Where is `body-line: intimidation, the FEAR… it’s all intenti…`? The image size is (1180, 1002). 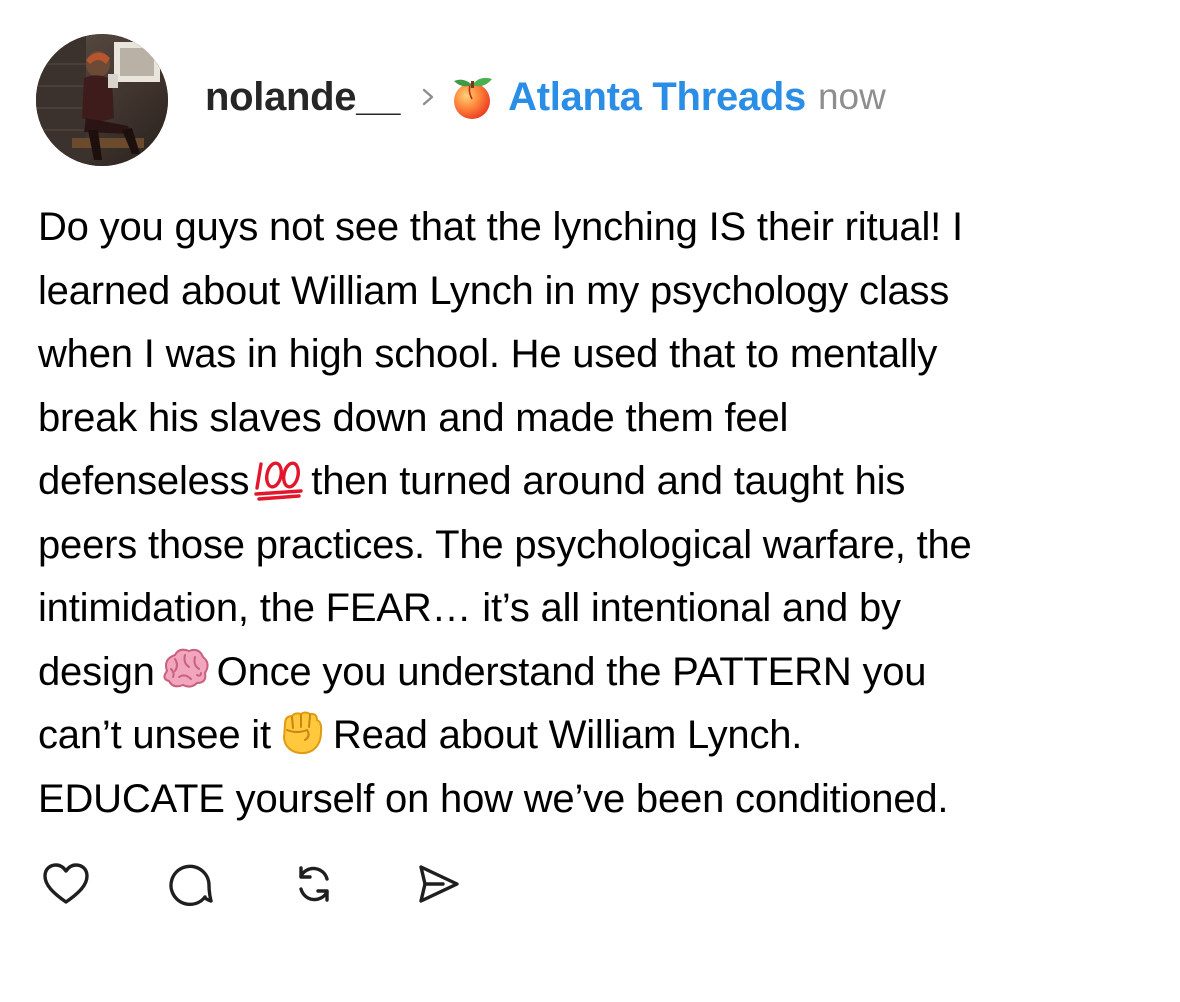 body-line: intimidation, the FEAR… it’s all intenti… is located at coordinates (469, 608).